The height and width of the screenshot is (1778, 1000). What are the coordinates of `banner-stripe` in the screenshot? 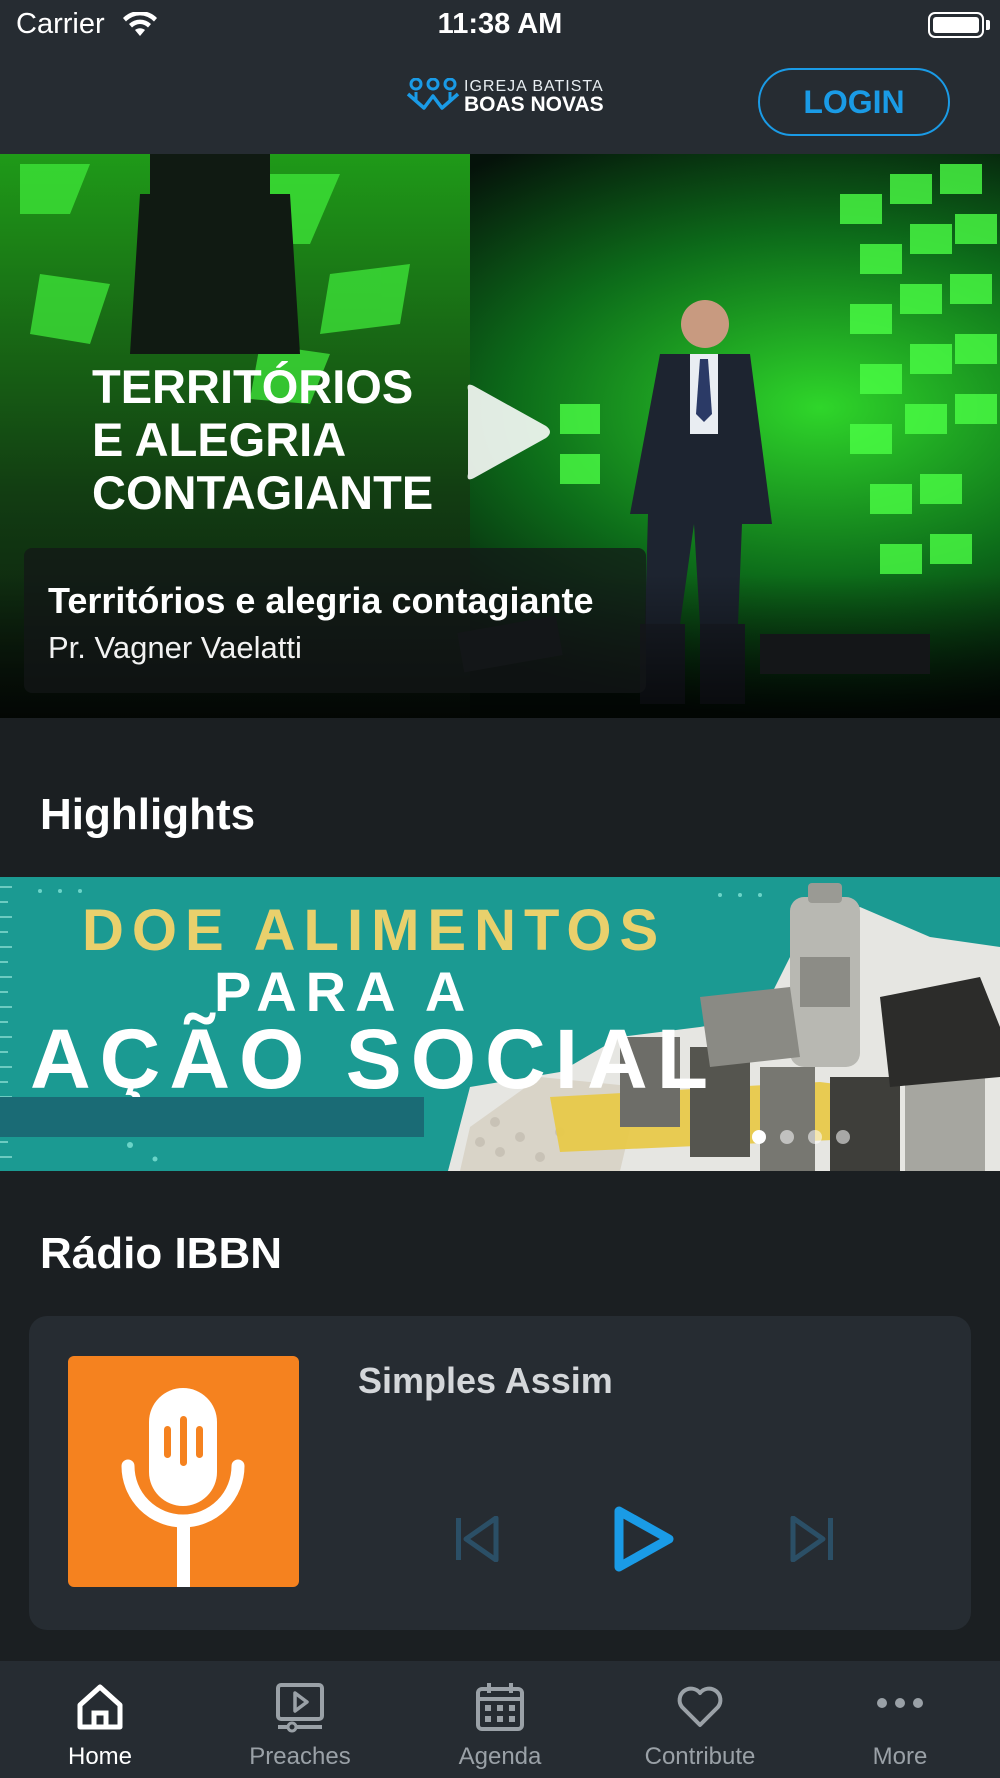 It's located at (212, 1117).